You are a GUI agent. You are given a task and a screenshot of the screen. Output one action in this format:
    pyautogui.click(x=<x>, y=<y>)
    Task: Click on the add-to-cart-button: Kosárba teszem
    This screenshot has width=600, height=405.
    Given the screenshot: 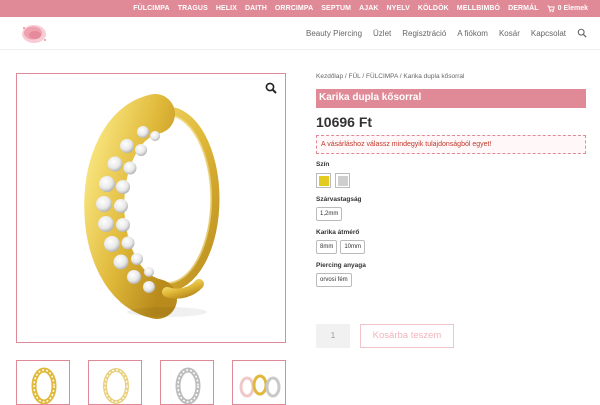 What is the action you would take?
    pyautogui.click(x=407, y=336)
    